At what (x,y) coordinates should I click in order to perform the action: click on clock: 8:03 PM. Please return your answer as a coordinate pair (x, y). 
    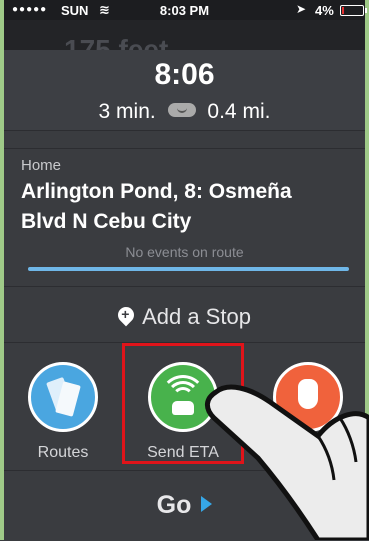
    Looking at the image, I should click on (184, 10).